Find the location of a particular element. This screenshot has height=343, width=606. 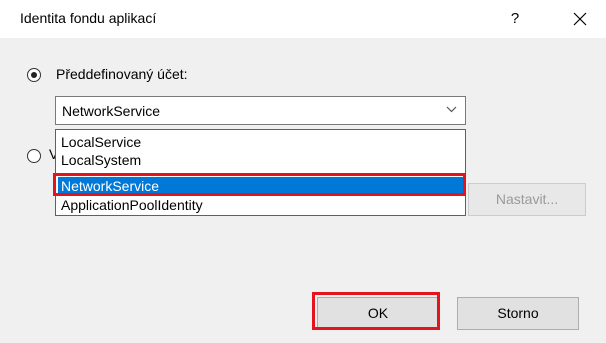

close-button is located at coordinates (580, 19).